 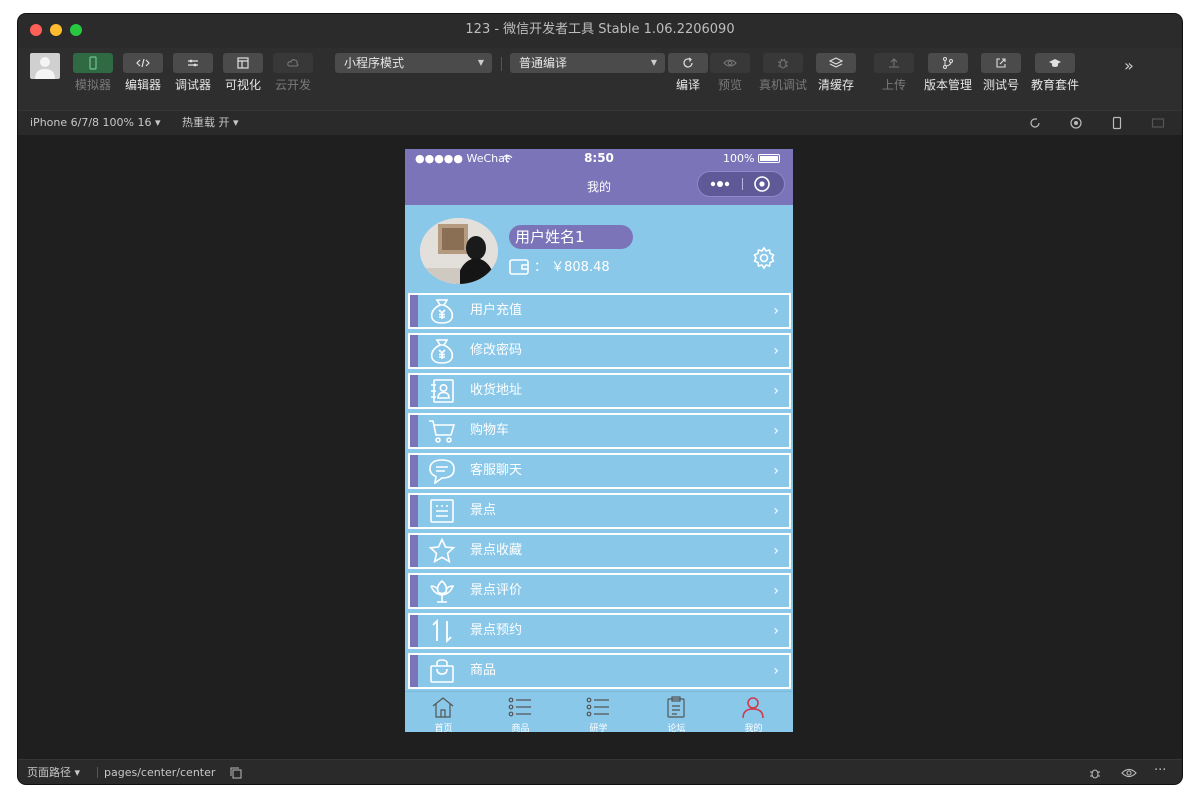 I want to click on mini-program-capsule, so click(x=741, y=184).